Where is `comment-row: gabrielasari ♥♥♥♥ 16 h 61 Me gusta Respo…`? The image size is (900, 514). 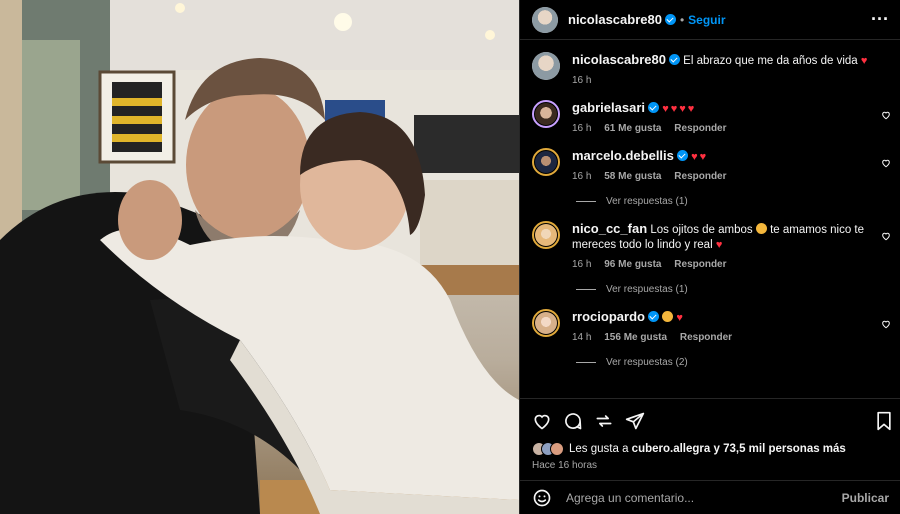 comment-row: gabrielasari ♥♥♥♥ 16 h 61 Me gusta Respo… is located at coordinates (716, 117).